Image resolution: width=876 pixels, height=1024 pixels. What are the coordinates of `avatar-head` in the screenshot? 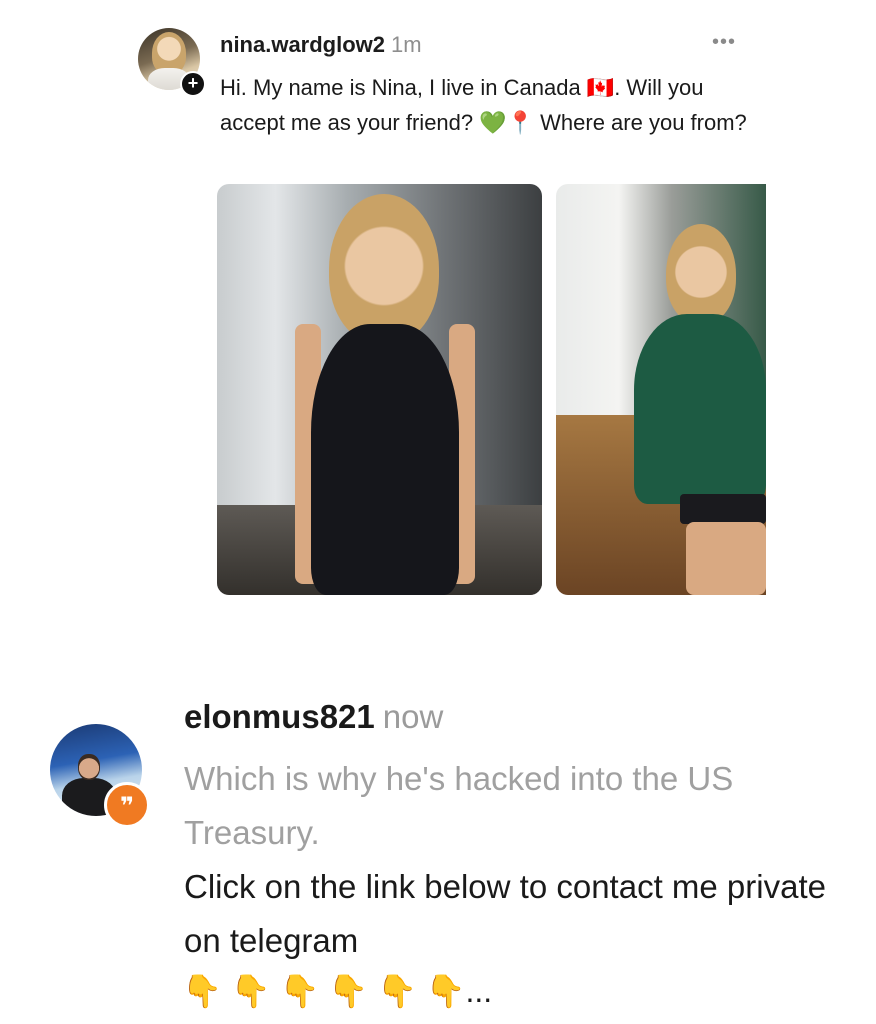 It's located at (89, 767).